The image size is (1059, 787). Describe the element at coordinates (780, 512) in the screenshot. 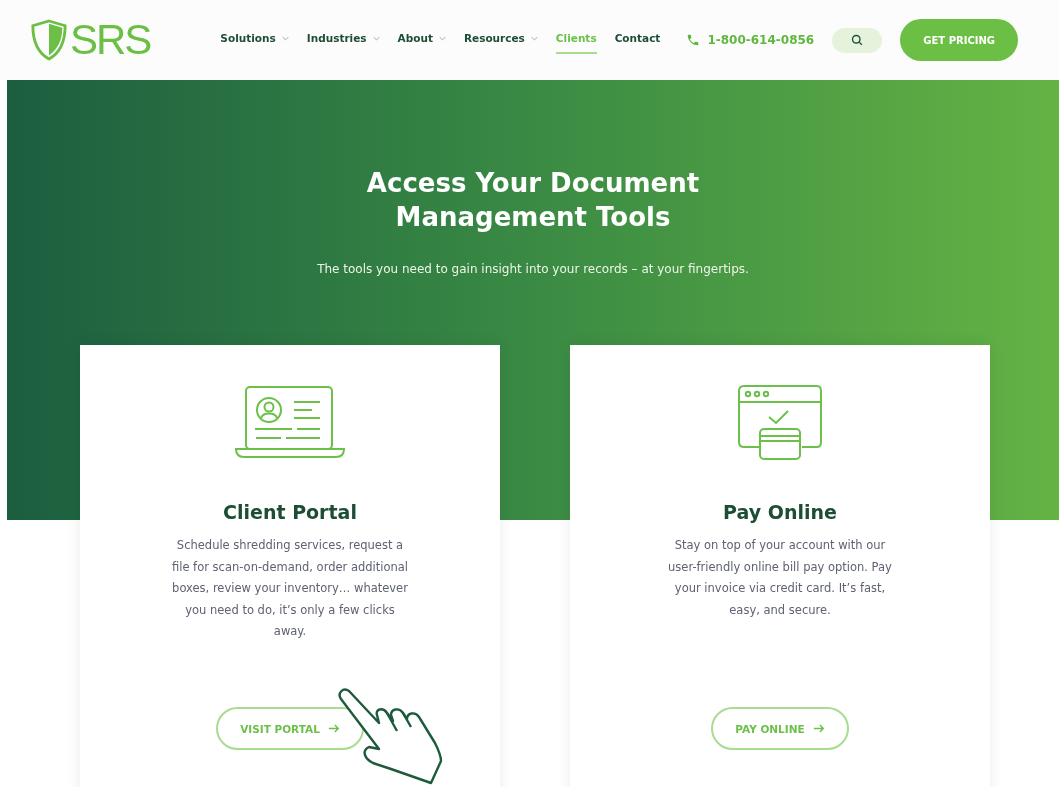

I see `card-title: Pay Online` at that location.